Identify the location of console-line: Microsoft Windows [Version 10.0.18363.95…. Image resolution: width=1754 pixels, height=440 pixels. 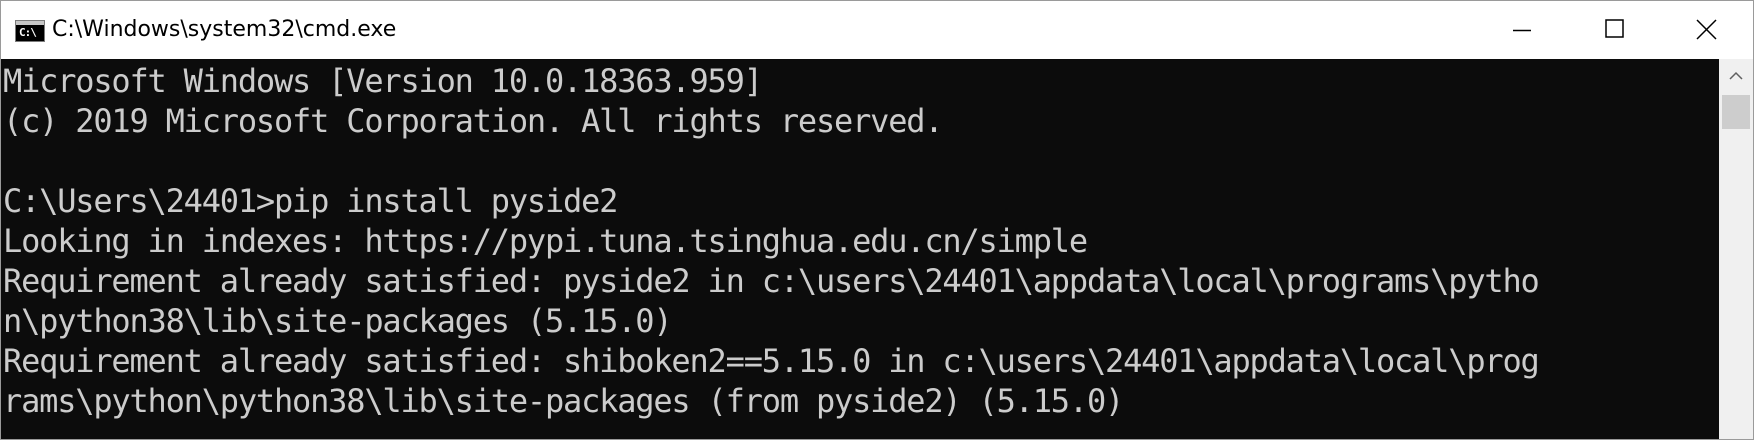
(383, 81).